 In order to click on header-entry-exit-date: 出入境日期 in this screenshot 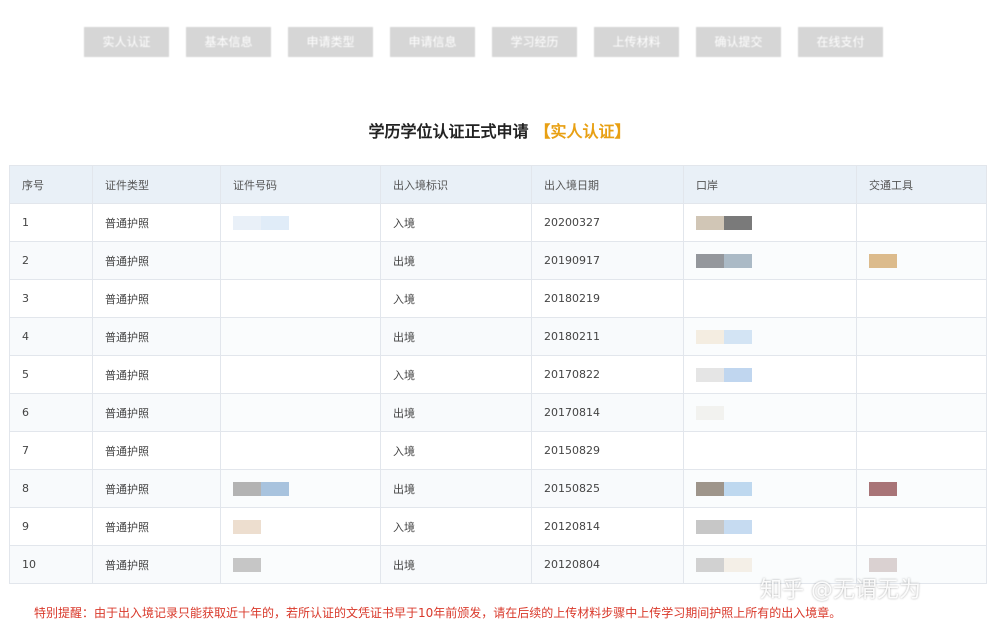, I will do `click(607, 184)`.